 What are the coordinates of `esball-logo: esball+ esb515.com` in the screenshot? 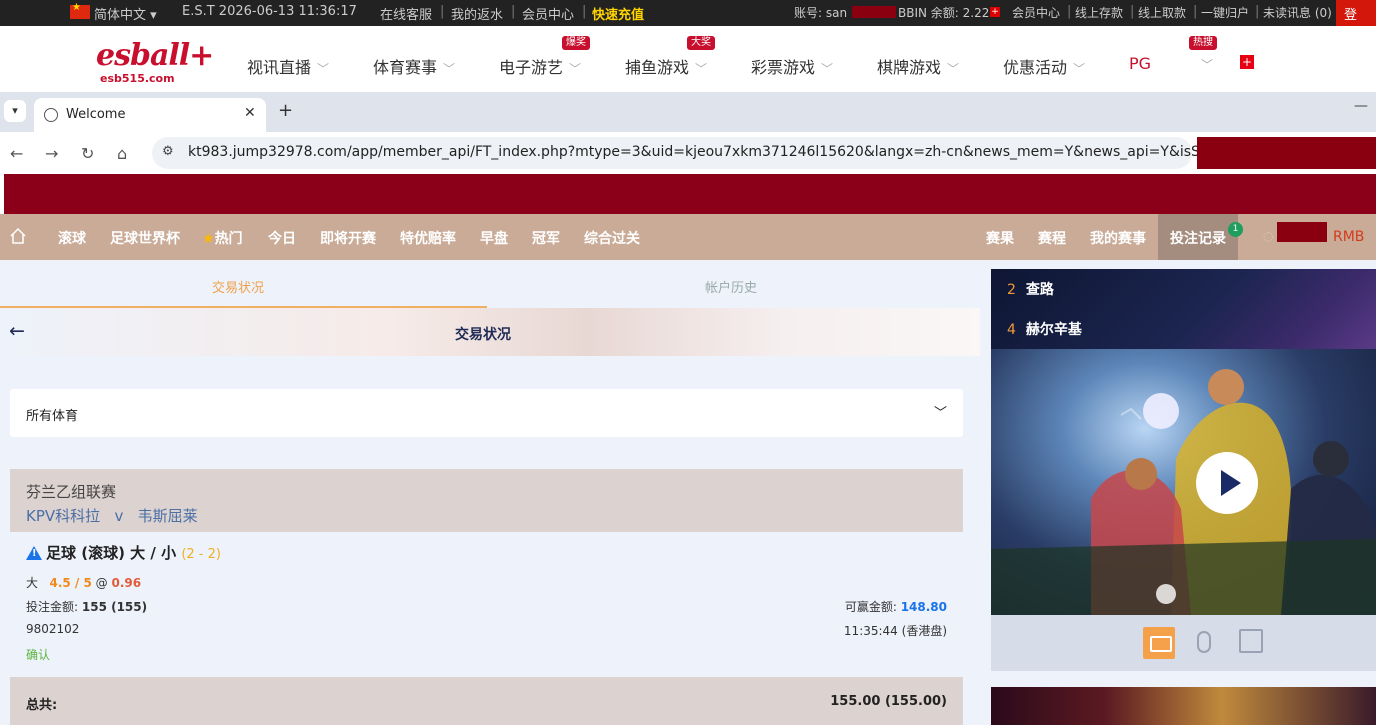 It's located at (155, 62).